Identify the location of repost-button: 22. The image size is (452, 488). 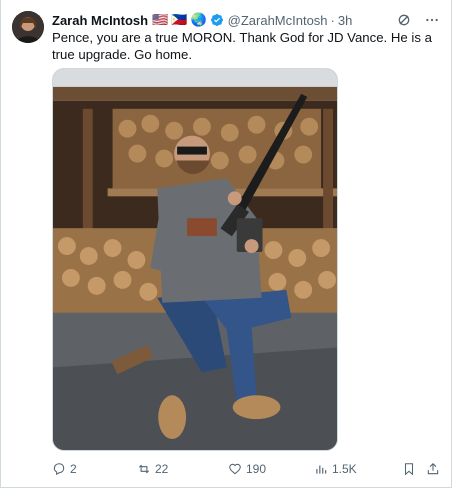
(152, 469).